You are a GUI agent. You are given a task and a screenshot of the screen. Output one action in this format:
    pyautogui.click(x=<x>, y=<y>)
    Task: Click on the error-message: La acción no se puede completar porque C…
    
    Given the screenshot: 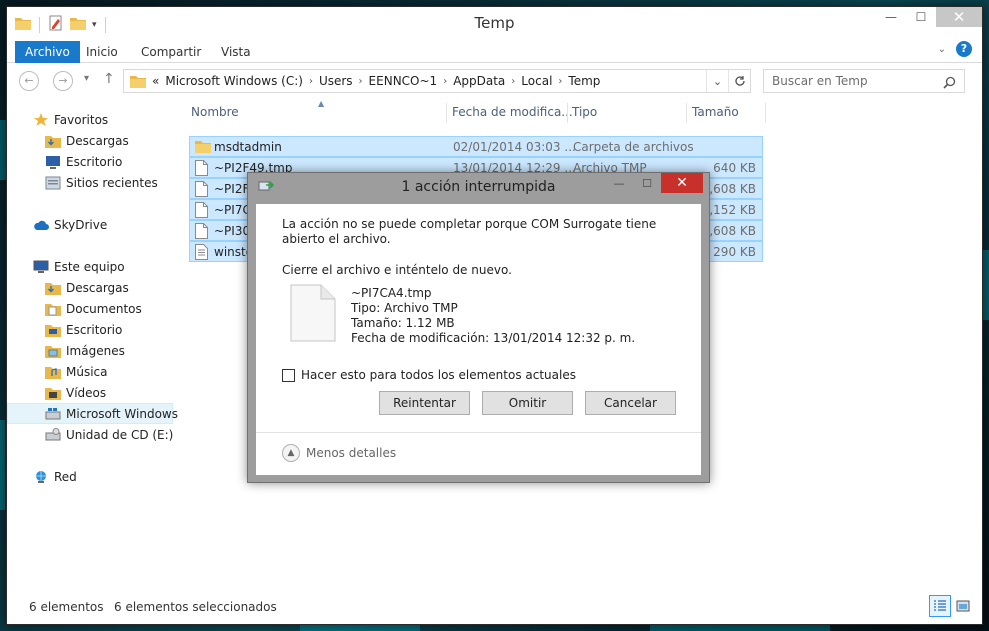 What is the action you would take?
    pyautogui.click(x=469, y=231)
    